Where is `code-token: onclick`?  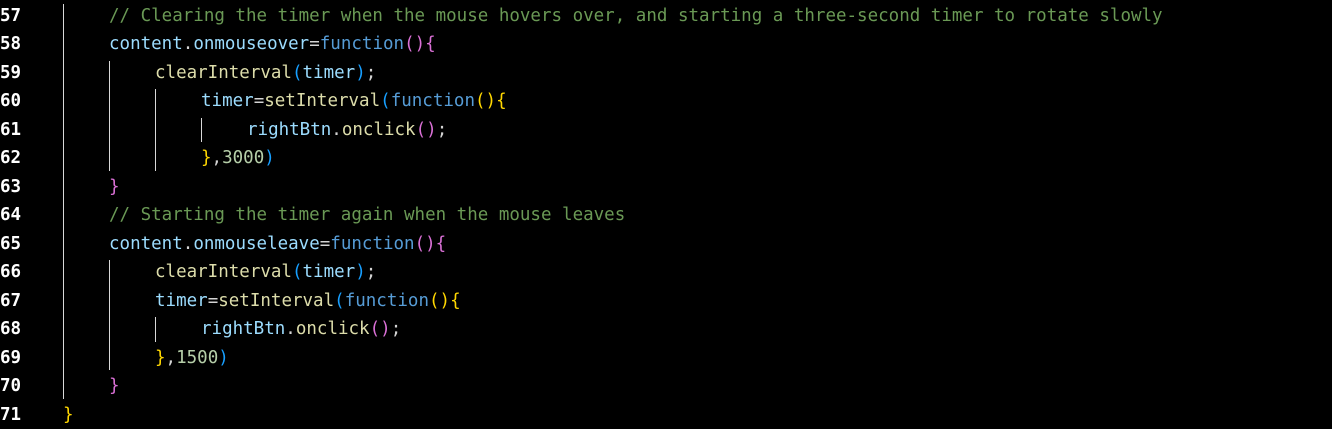
code-token: onclick is located at coordinates (379, 130).